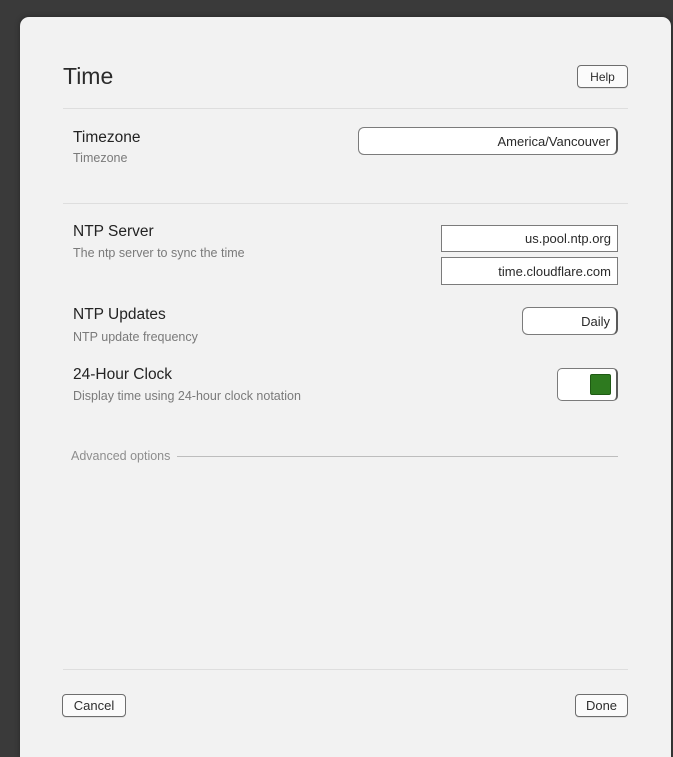 This screenshot has height=757, width=673. Describe the element at coordinates (88, 76) in the screenshot. I see `dialog-title: Time` at that location.